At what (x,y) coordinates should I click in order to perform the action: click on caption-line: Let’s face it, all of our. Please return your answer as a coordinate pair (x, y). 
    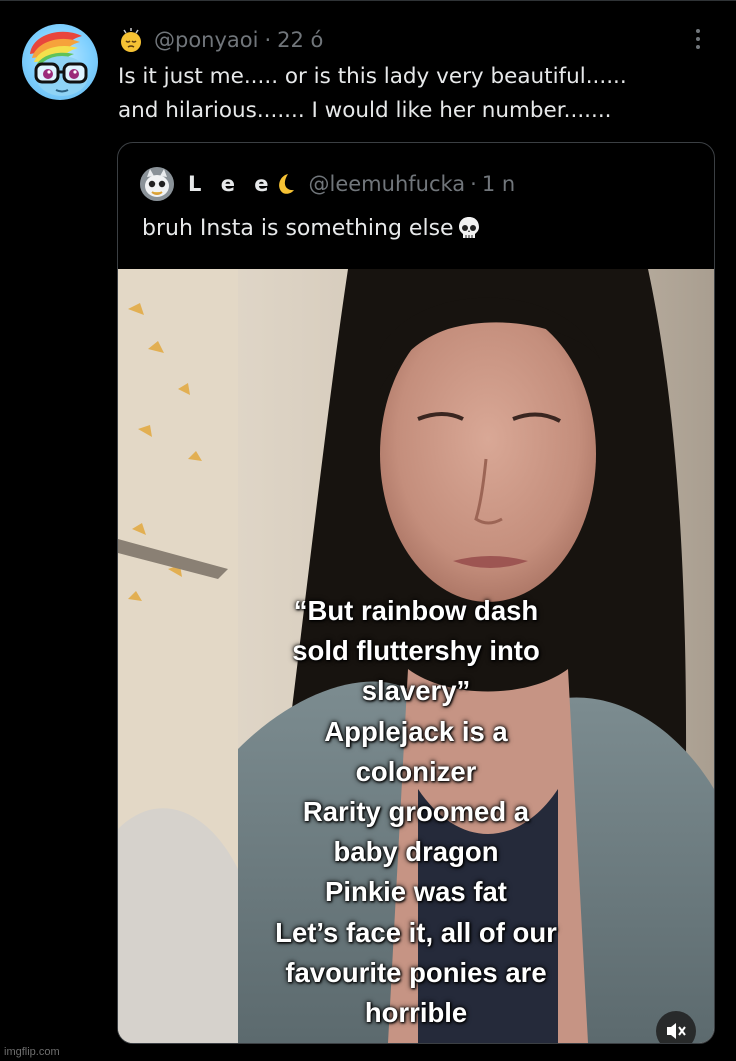
    Looking at the image, I should click on (416, 932).